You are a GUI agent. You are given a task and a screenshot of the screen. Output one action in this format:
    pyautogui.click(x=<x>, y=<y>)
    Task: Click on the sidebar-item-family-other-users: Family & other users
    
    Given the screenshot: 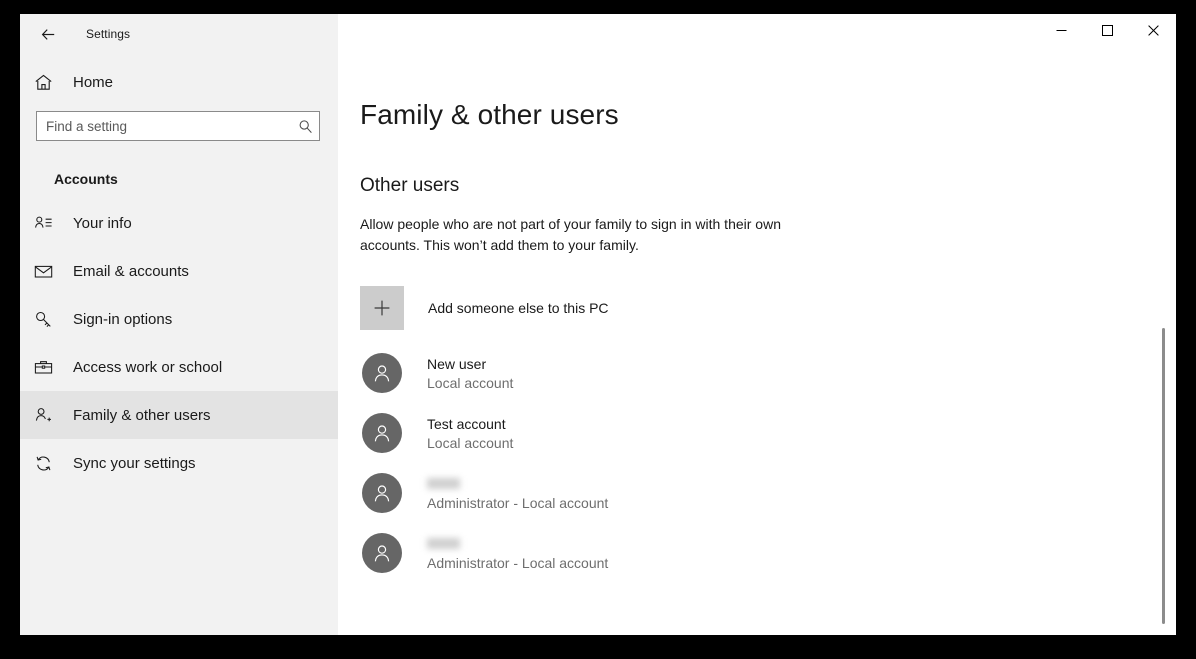 What is the action you would take?
    pyautogui.click(x=179, y=415)
    